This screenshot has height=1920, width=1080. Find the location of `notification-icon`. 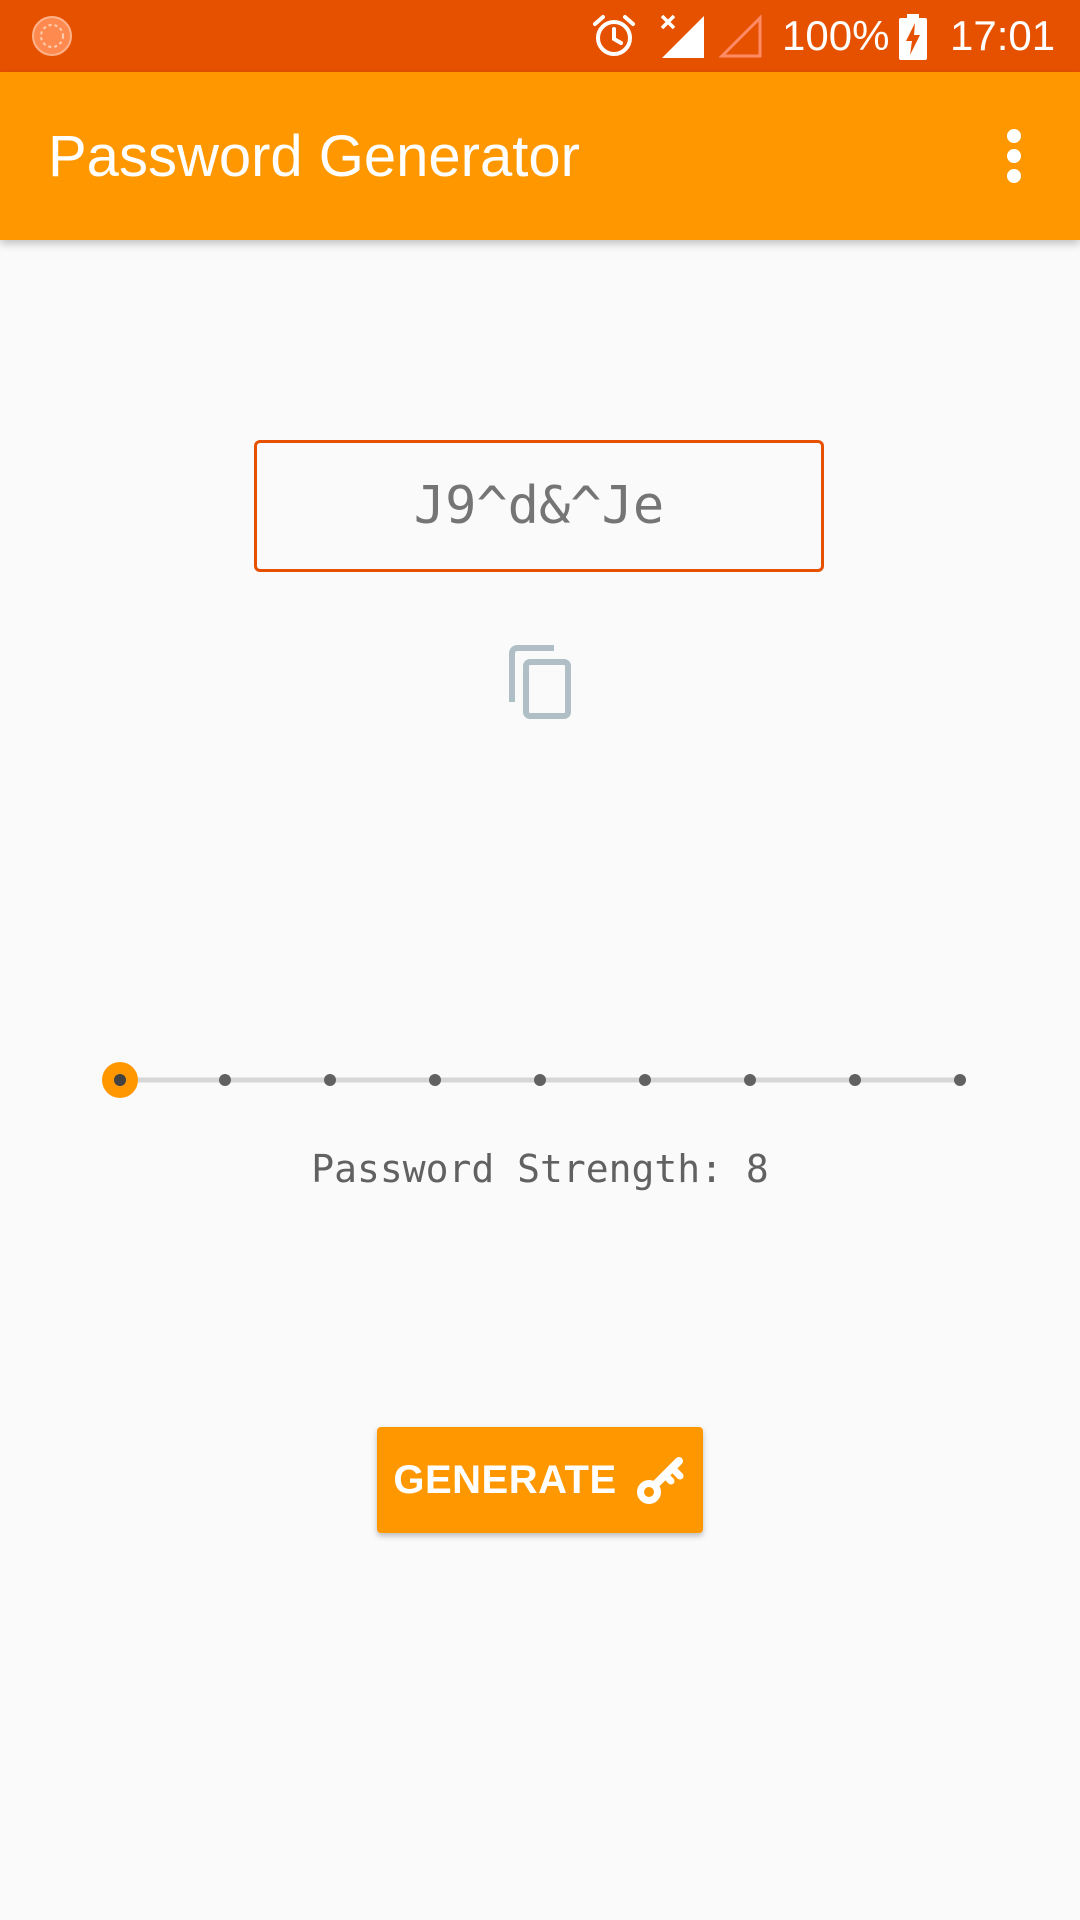

notification-icon is located at coordinates (52, 36).